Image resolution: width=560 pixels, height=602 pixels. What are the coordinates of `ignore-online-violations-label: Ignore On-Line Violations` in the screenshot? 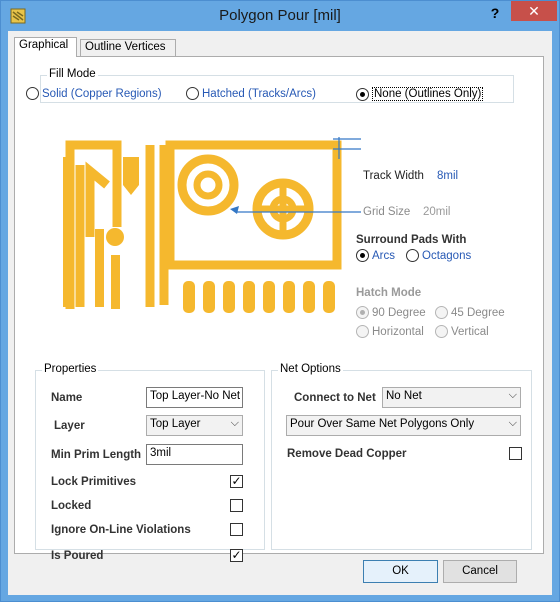 It's located at (121, 530).